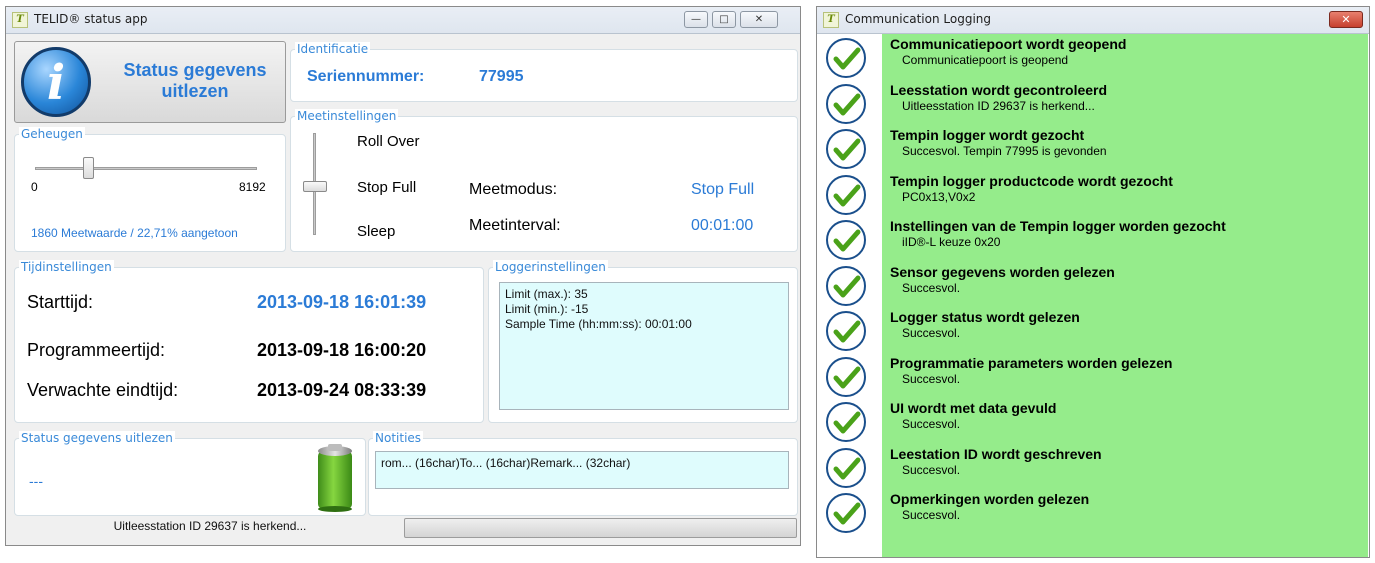 The width and height of the screenshot is (1375, 563). What do you see at coordinates (544, 72) in the screenshot?
I see `identificatie-panel: Identificatie Seriennummer: 77995` at bounding box center [544, 72].